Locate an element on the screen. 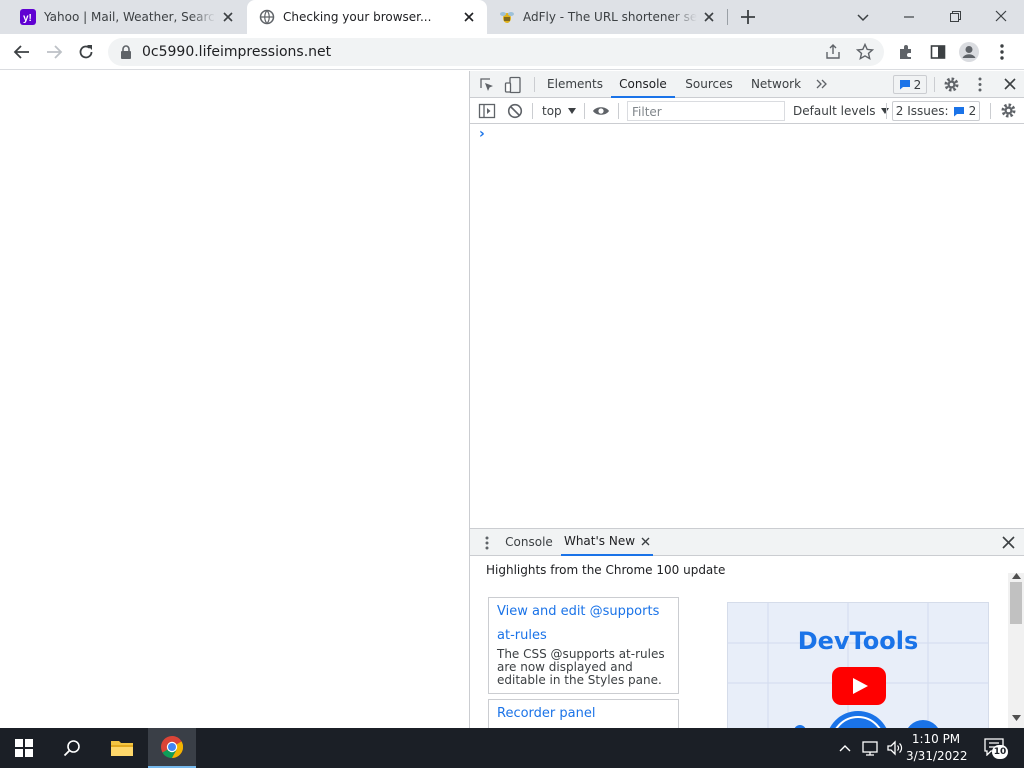  dropdown-arrow-icon is located at coordinates (571, 111).